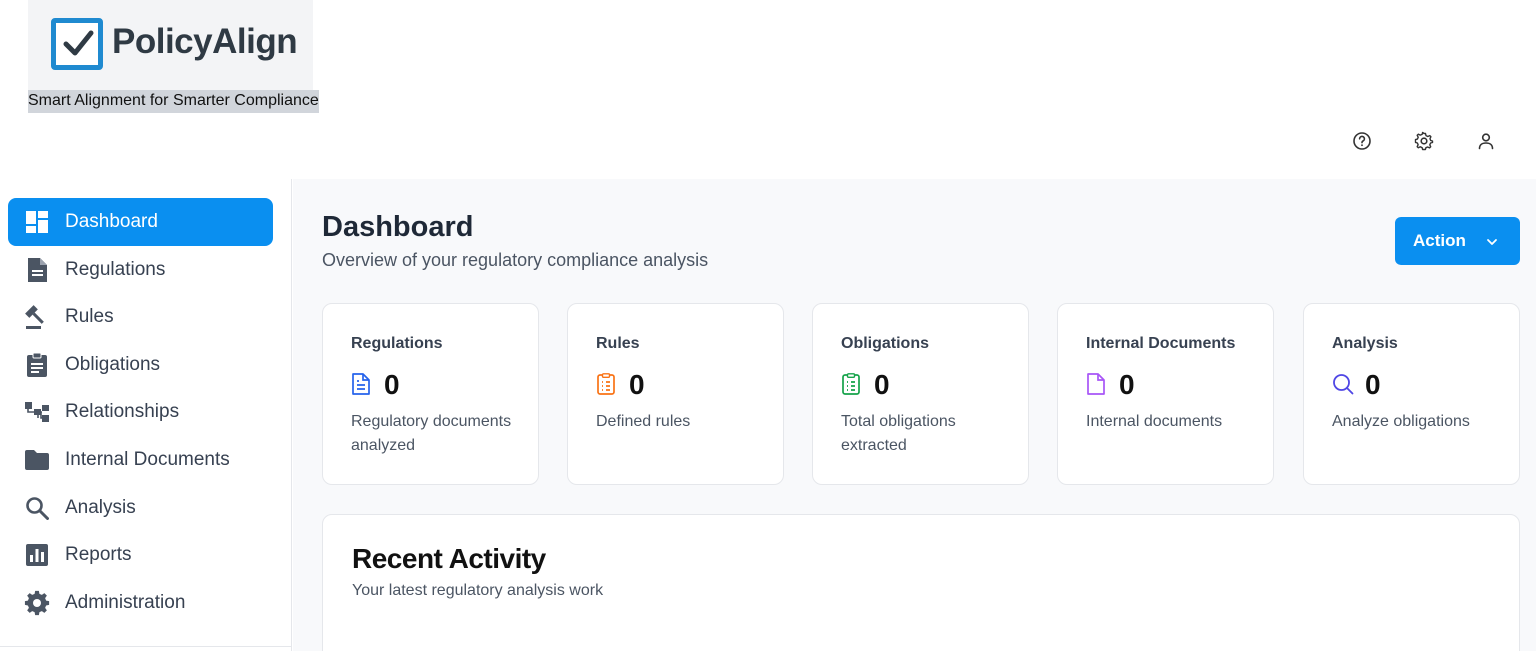 The height and width of the screenshot is (651, 1536). I want to click on logo: PolicyAlign, so click(170, 45).